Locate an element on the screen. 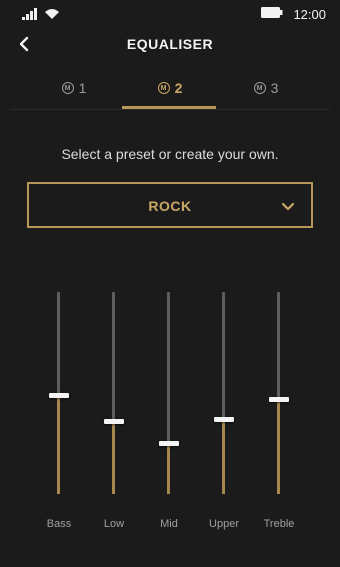 The image size is (340, 567). battery-icon is located at coordinates (272, 14).